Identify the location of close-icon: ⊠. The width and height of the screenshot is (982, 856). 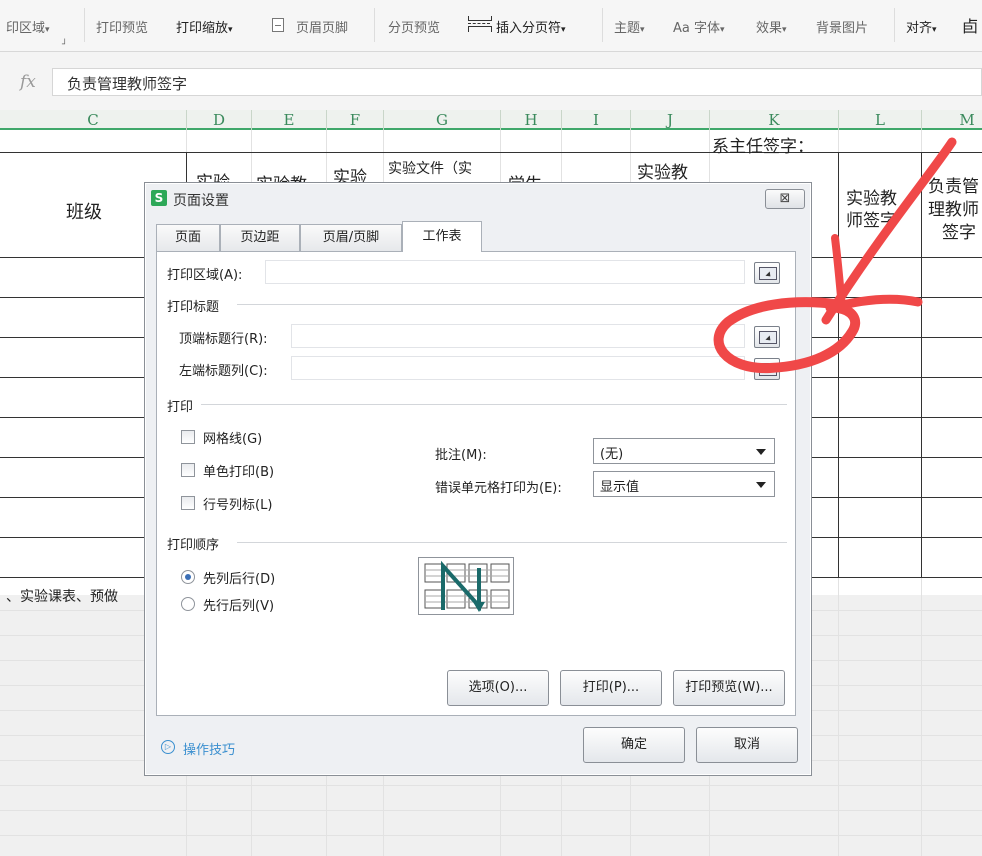
(785, 199).